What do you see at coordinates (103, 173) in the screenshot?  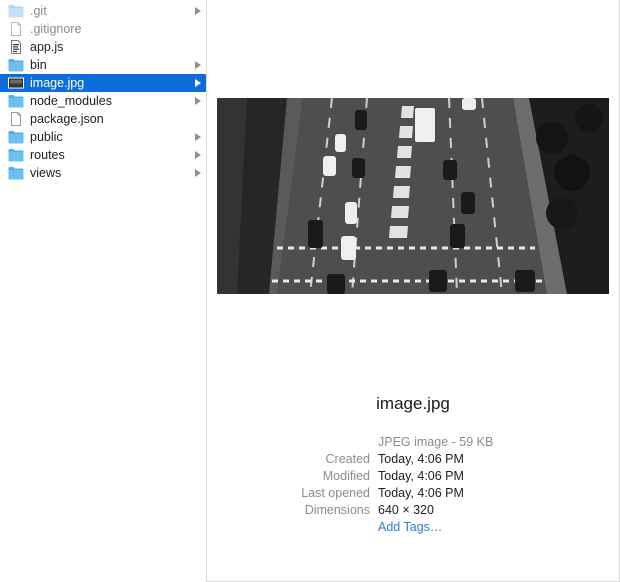 I see `list-item-views: views` at bounding box center [103, 173].